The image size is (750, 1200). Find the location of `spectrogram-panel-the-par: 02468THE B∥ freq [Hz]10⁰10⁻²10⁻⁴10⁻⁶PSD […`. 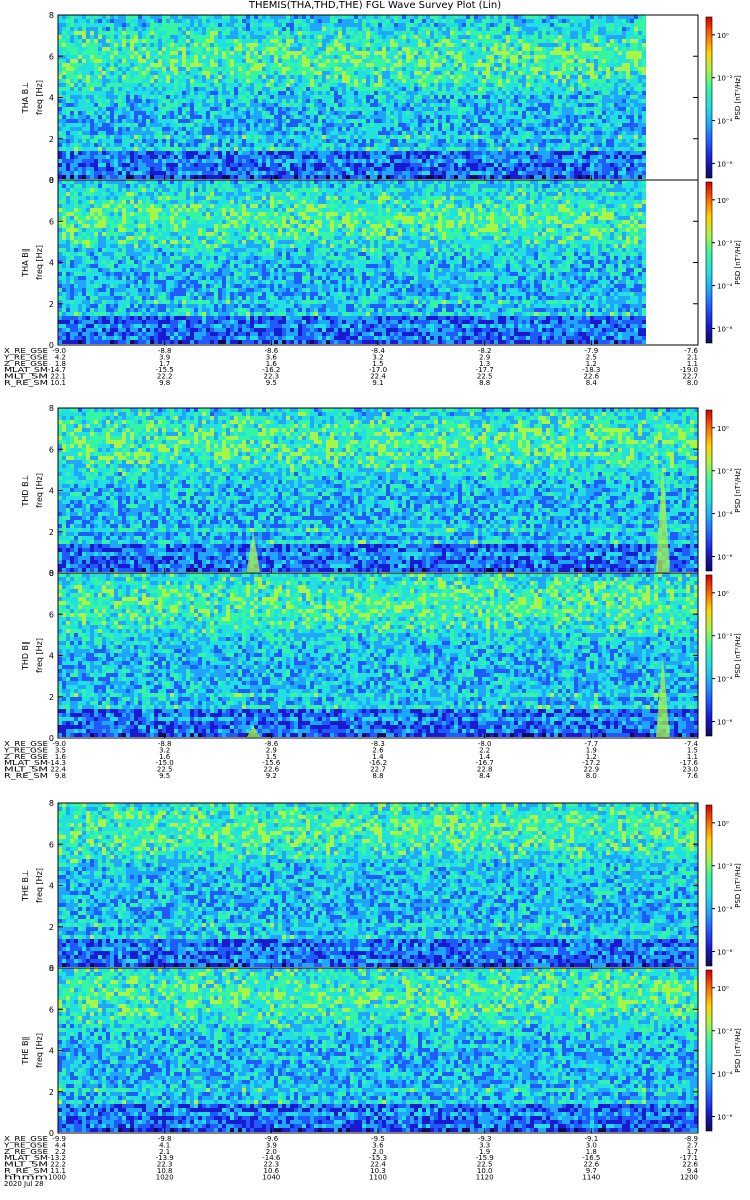

spectrogram-panel-the-par: 02468THE B∥ freq [Hz]10⁰10⁻²10⁻⁴10⁻⁶PSD [… is located at coordinates (381, 1051).